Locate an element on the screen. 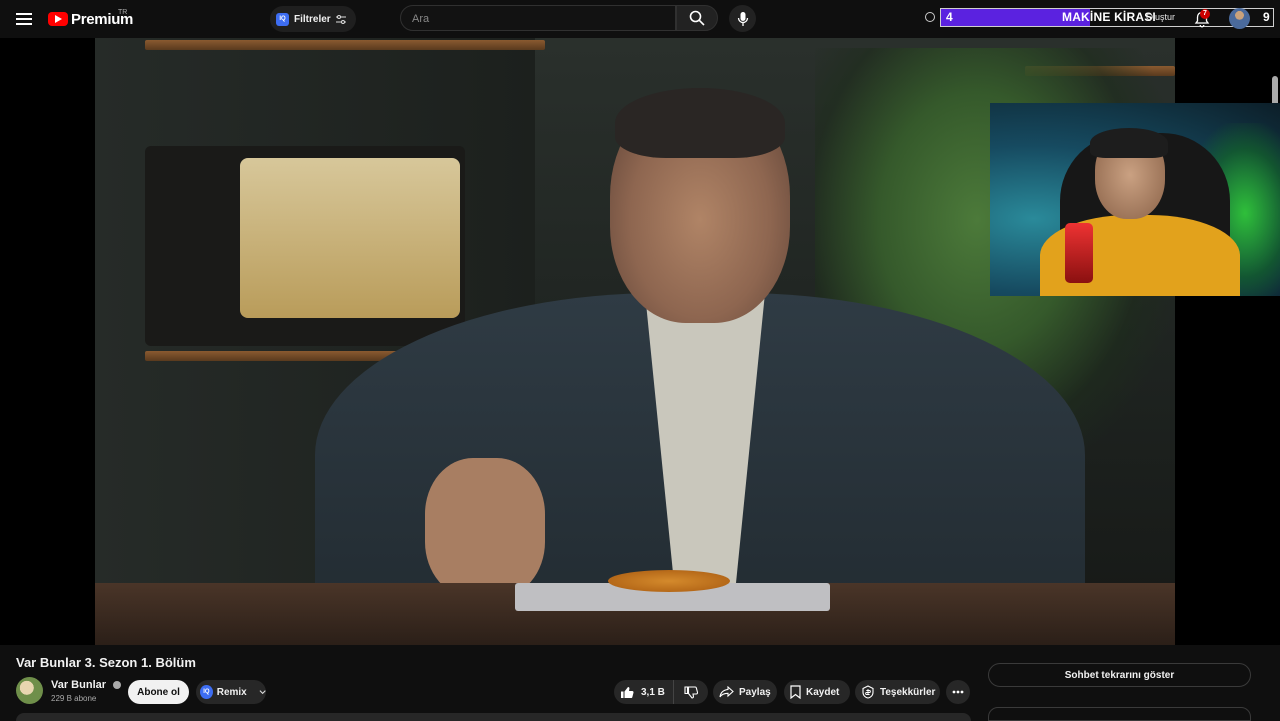 Image resolution: width=1280 pixels, height=721 pixels. iq-badge: IQ is located at coordinates (282, 19).